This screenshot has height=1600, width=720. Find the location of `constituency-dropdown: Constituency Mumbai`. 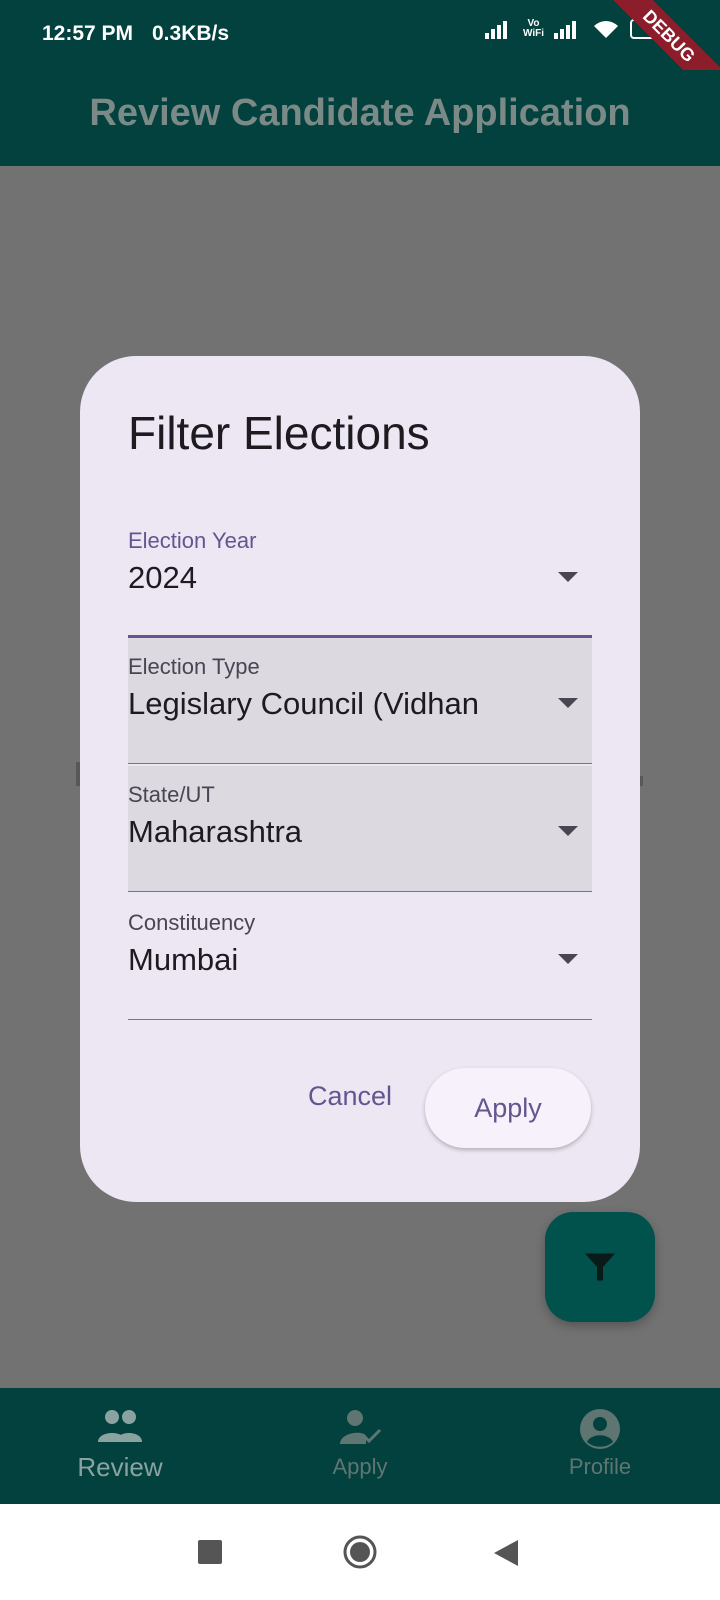

constituency-dropdown: Constituency Mumbai is located at coordinates (360, 957).